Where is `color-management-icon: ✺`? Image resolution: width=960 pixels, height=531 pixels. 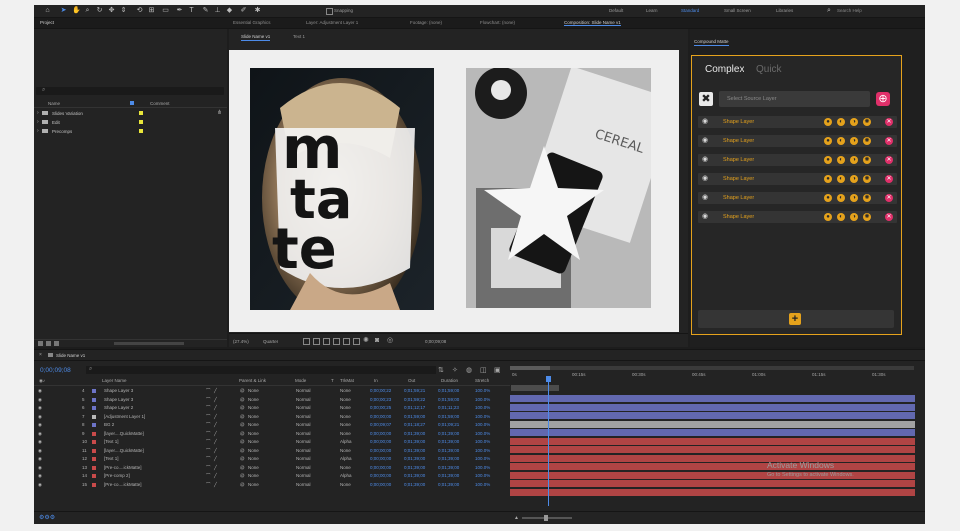
color-management-icon: ✺ is located at coordinates (366, 340).